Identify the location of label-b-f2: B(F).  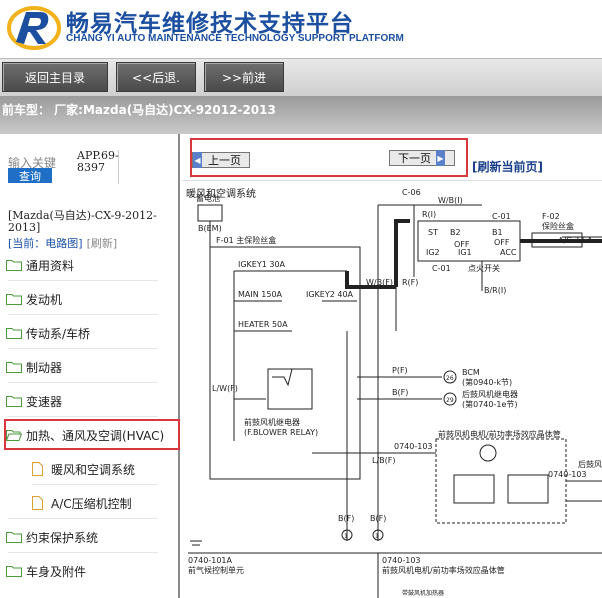
(346, 518).